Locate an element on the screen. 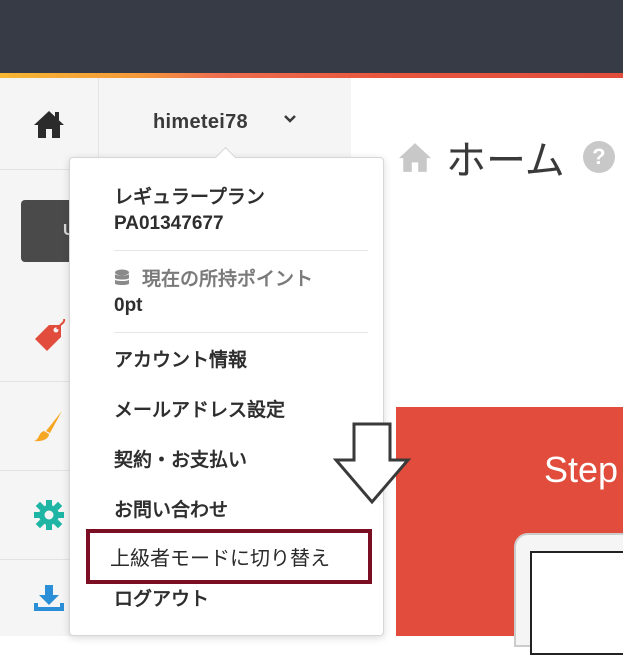  menu-item-account-info: アカウント情報 is located at coordinates (180, 358).